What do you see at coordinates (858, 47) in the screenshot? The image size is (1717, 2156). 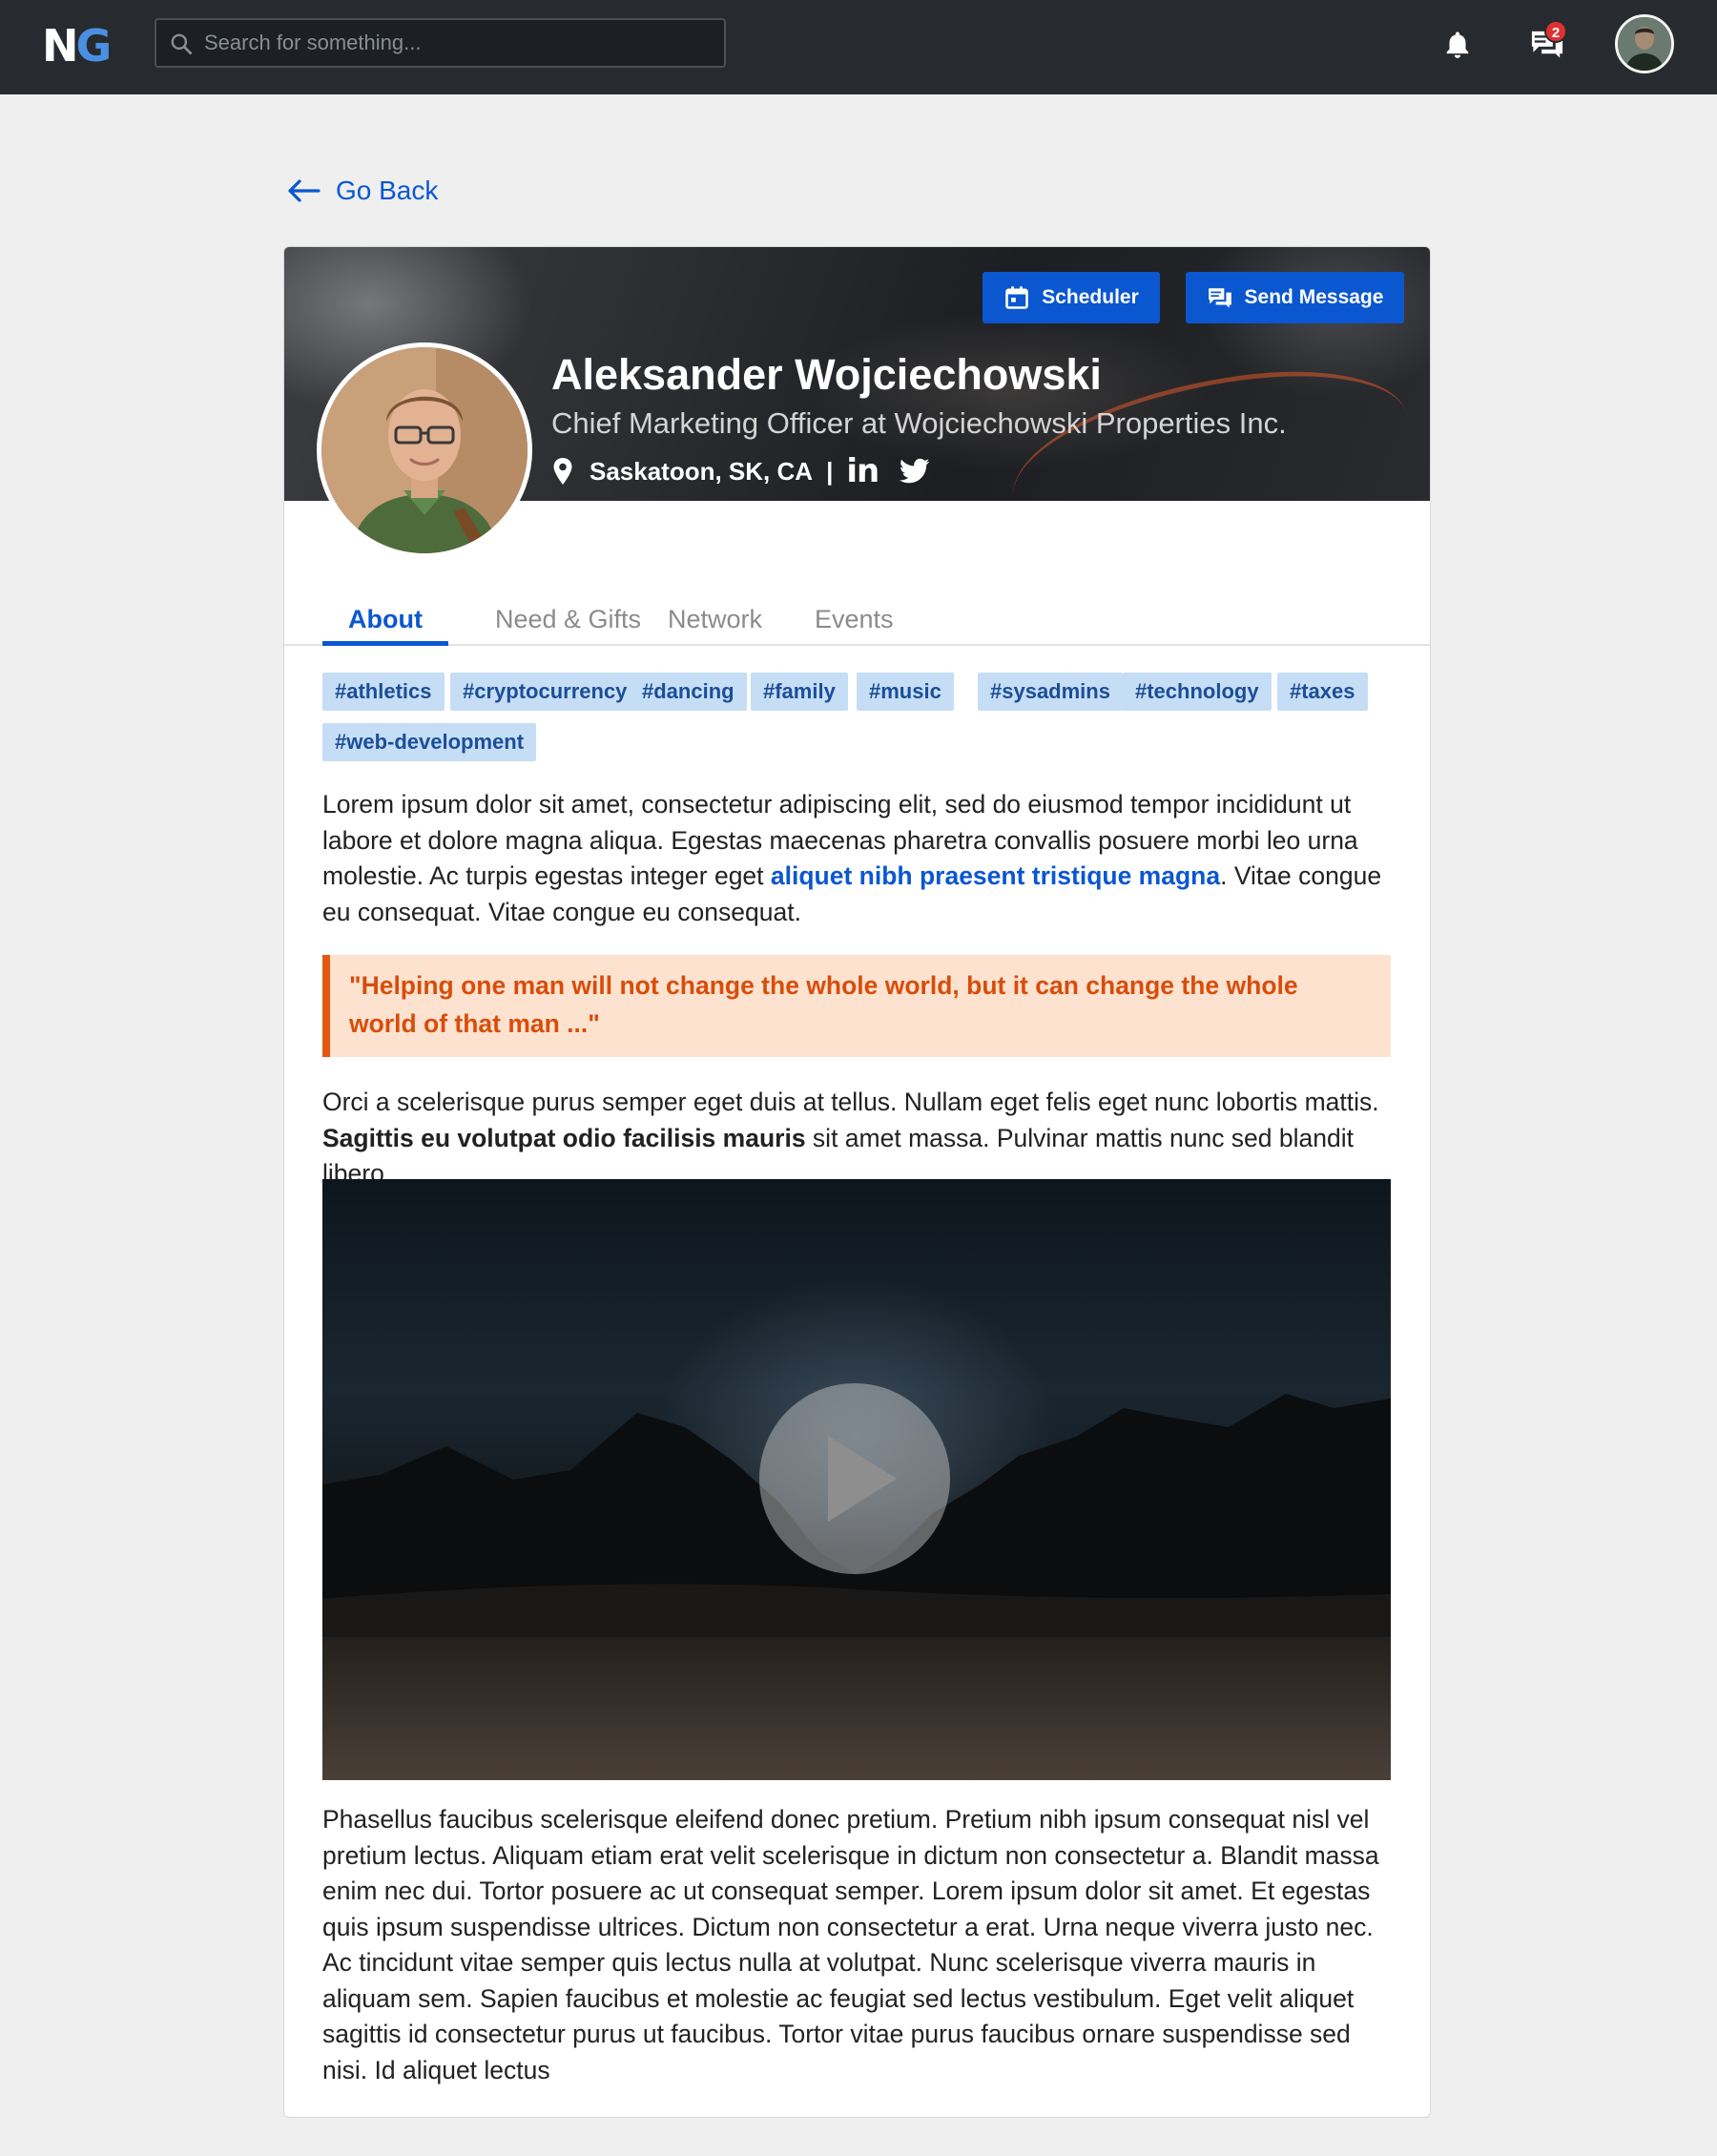 I see `top-navigation-bar: NG 2` at bounding box center [858, 47].